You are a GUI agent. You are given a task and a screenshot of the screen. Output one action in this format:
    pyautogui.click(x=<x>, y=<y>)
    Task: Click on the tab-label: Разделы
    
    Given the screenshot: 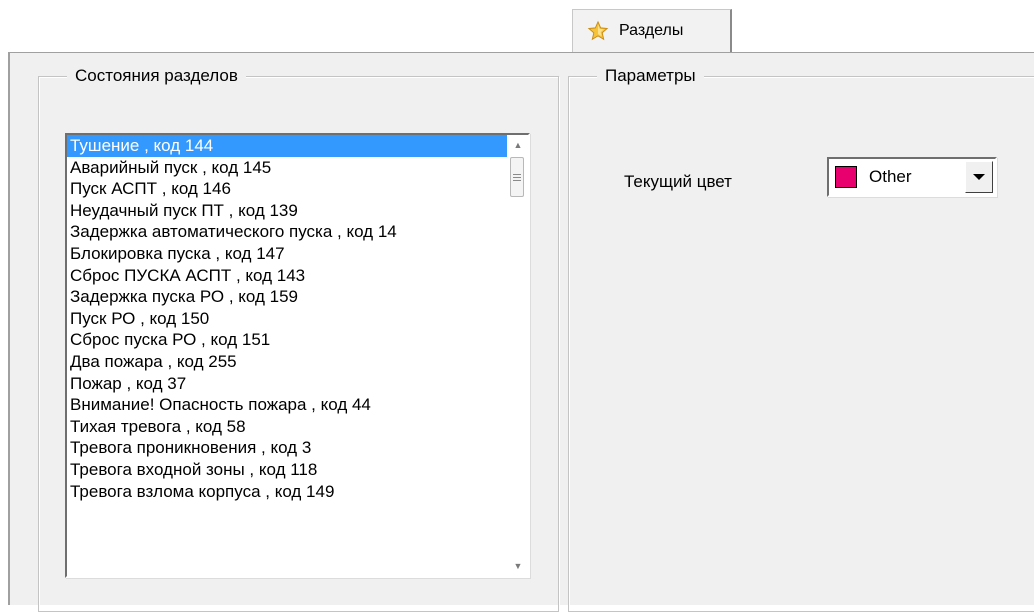 What is the action you would take?
    pyautogui.click(x=651, y=30)
    